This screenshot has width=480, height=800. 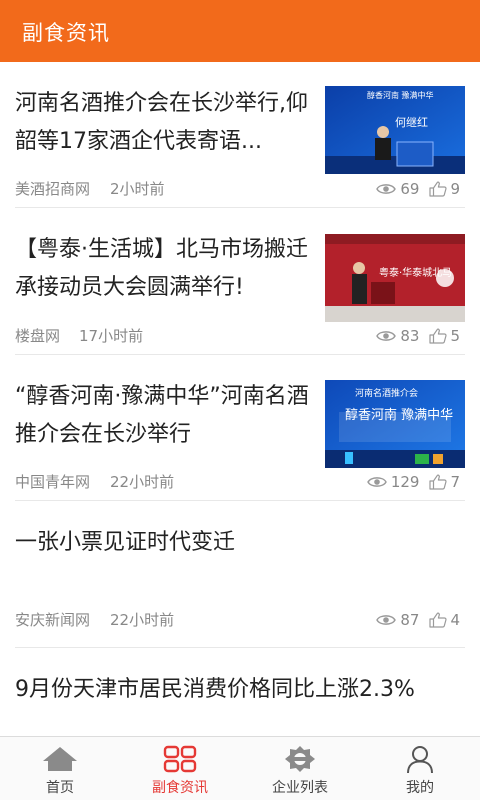 What do you see at coordinates (300, 788) in the screenshot?
I see `tab-label: 企业列表` at bounding box center [300, 788].